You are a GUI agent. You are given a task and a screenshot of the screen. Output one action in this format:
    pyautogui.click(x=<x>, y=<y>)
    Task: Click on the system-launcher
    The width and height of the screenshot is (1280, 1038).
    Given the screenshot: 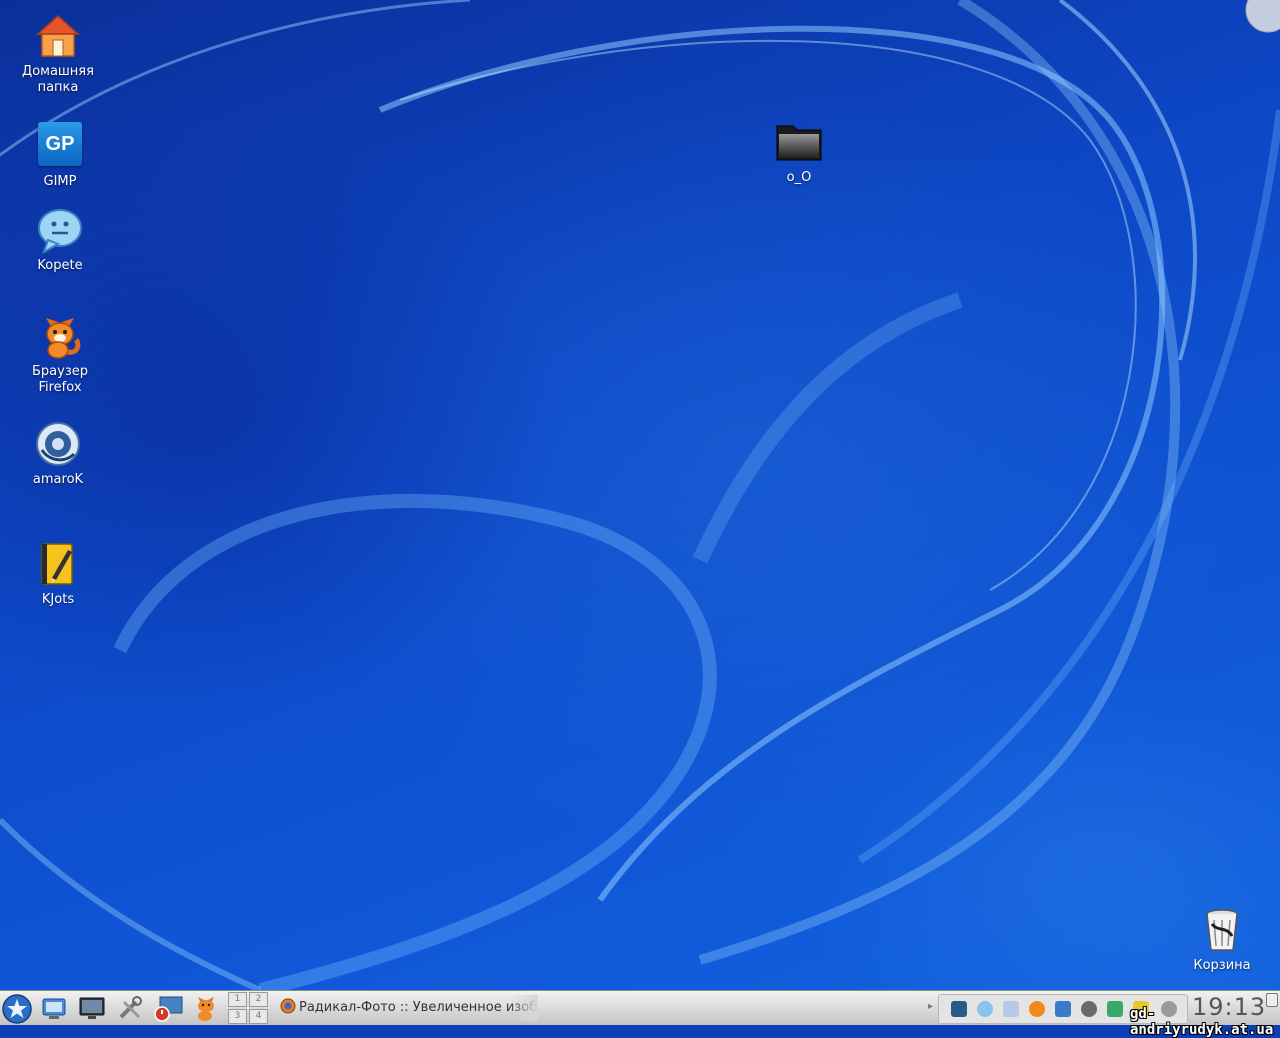 What is the action you would take?
    pyautogui.click(x=168, y=1008)
    